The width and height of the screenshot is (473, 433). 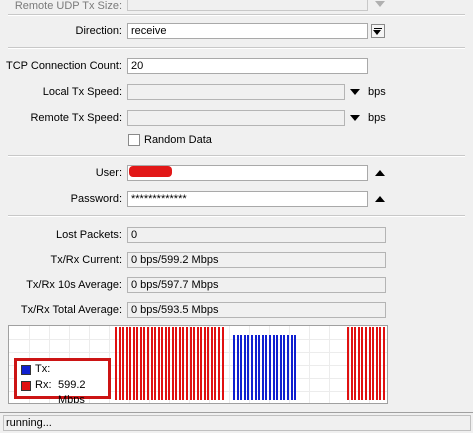 What do you see at coordinates (72, 391) in the screenshot?
I see `legend-rx-value: 599.2 Mbps` at bounding box center [72, 391].